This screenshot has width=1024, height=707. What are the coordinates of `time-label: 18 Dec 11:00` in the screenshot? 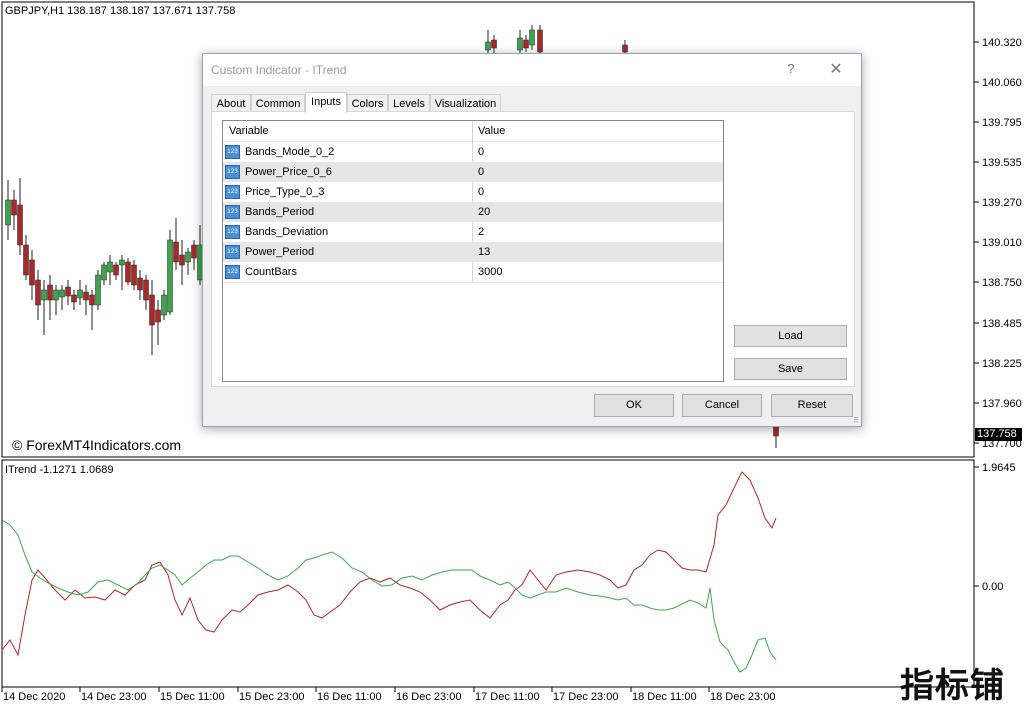 It's located at (664, 697).